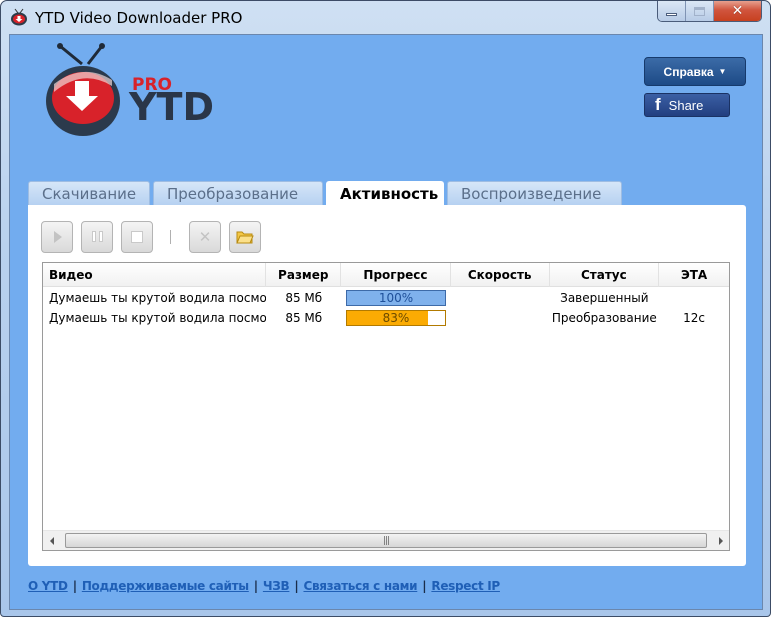 The height and width of the screenshot is (617, 771). I want to click on progress-bar: 100%, so click(395, 298).